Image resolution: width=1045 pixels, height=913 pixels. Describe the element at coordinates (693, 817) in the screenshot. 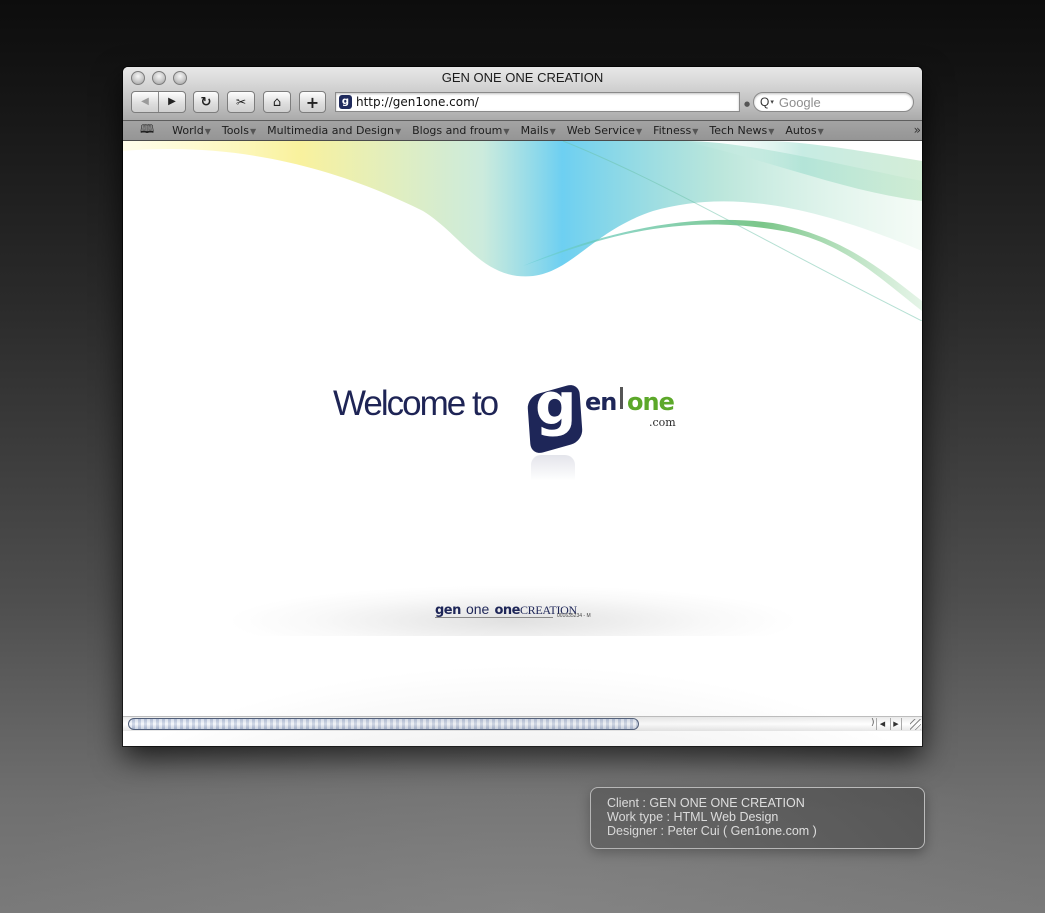

I see `info-work-type: Work type : HTML Web Design` at that location.